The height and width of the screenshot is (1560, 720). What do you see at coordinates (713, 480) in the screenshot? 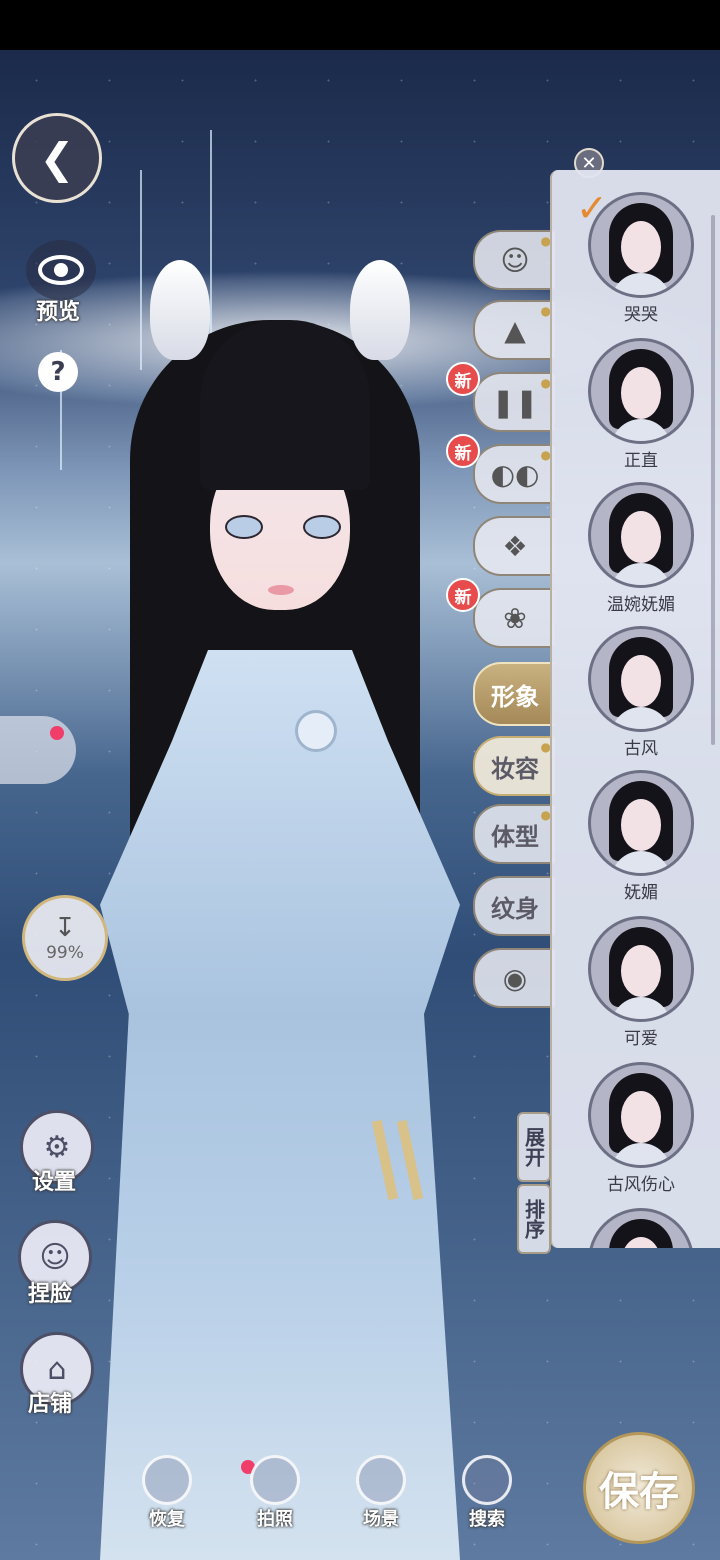
I see `panel-scrollbar` at bounding box center [713, 480].